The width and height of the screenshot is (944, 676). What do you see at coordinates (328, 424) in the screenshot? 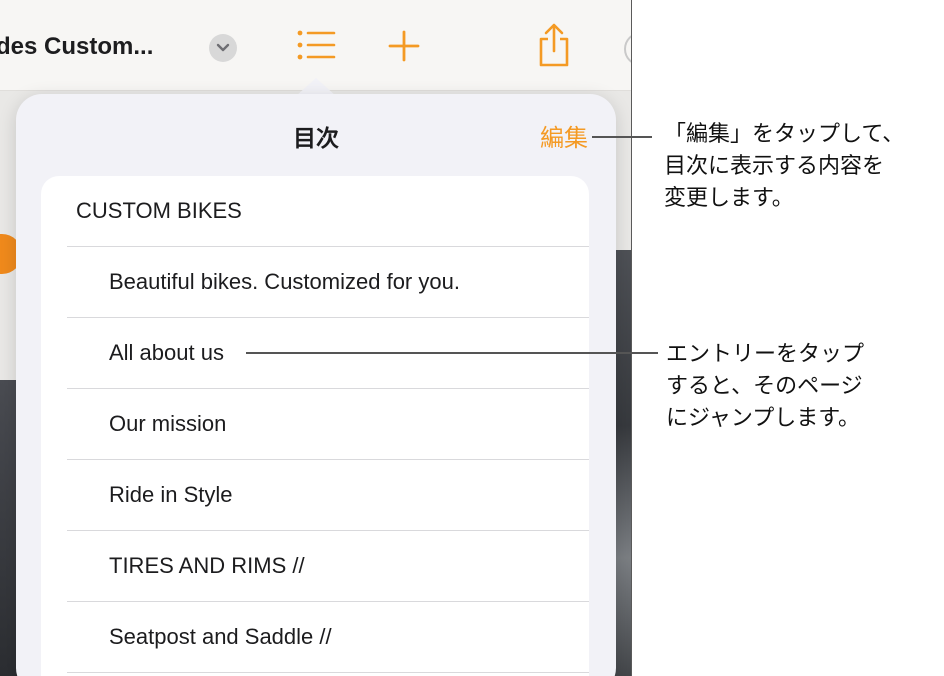
I see `toc-entry: Our mission` at bounding box center [328, 424].